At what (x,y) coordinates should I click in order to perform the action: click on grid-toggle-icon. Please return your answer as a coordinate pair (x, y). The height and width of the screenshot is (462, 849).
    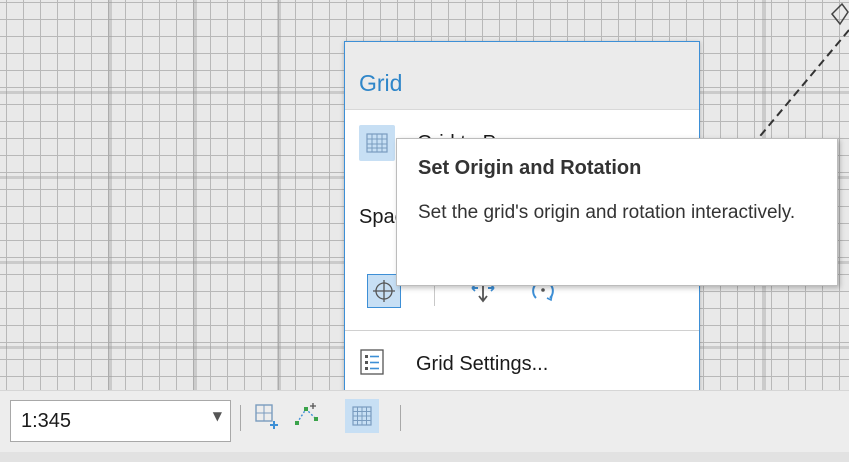
    Looking at the image, I should click on (362, 416).